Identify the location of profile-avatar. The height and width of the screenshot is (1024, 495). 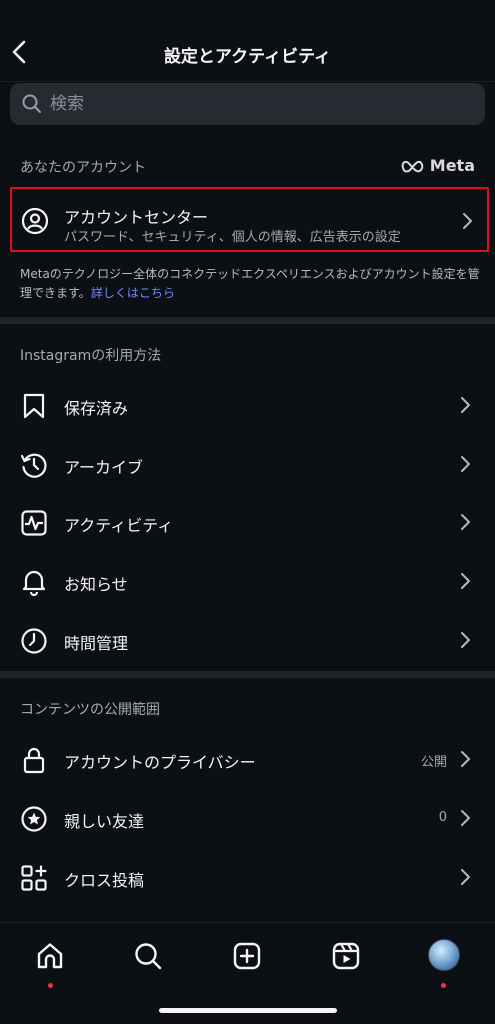
(444, 955).